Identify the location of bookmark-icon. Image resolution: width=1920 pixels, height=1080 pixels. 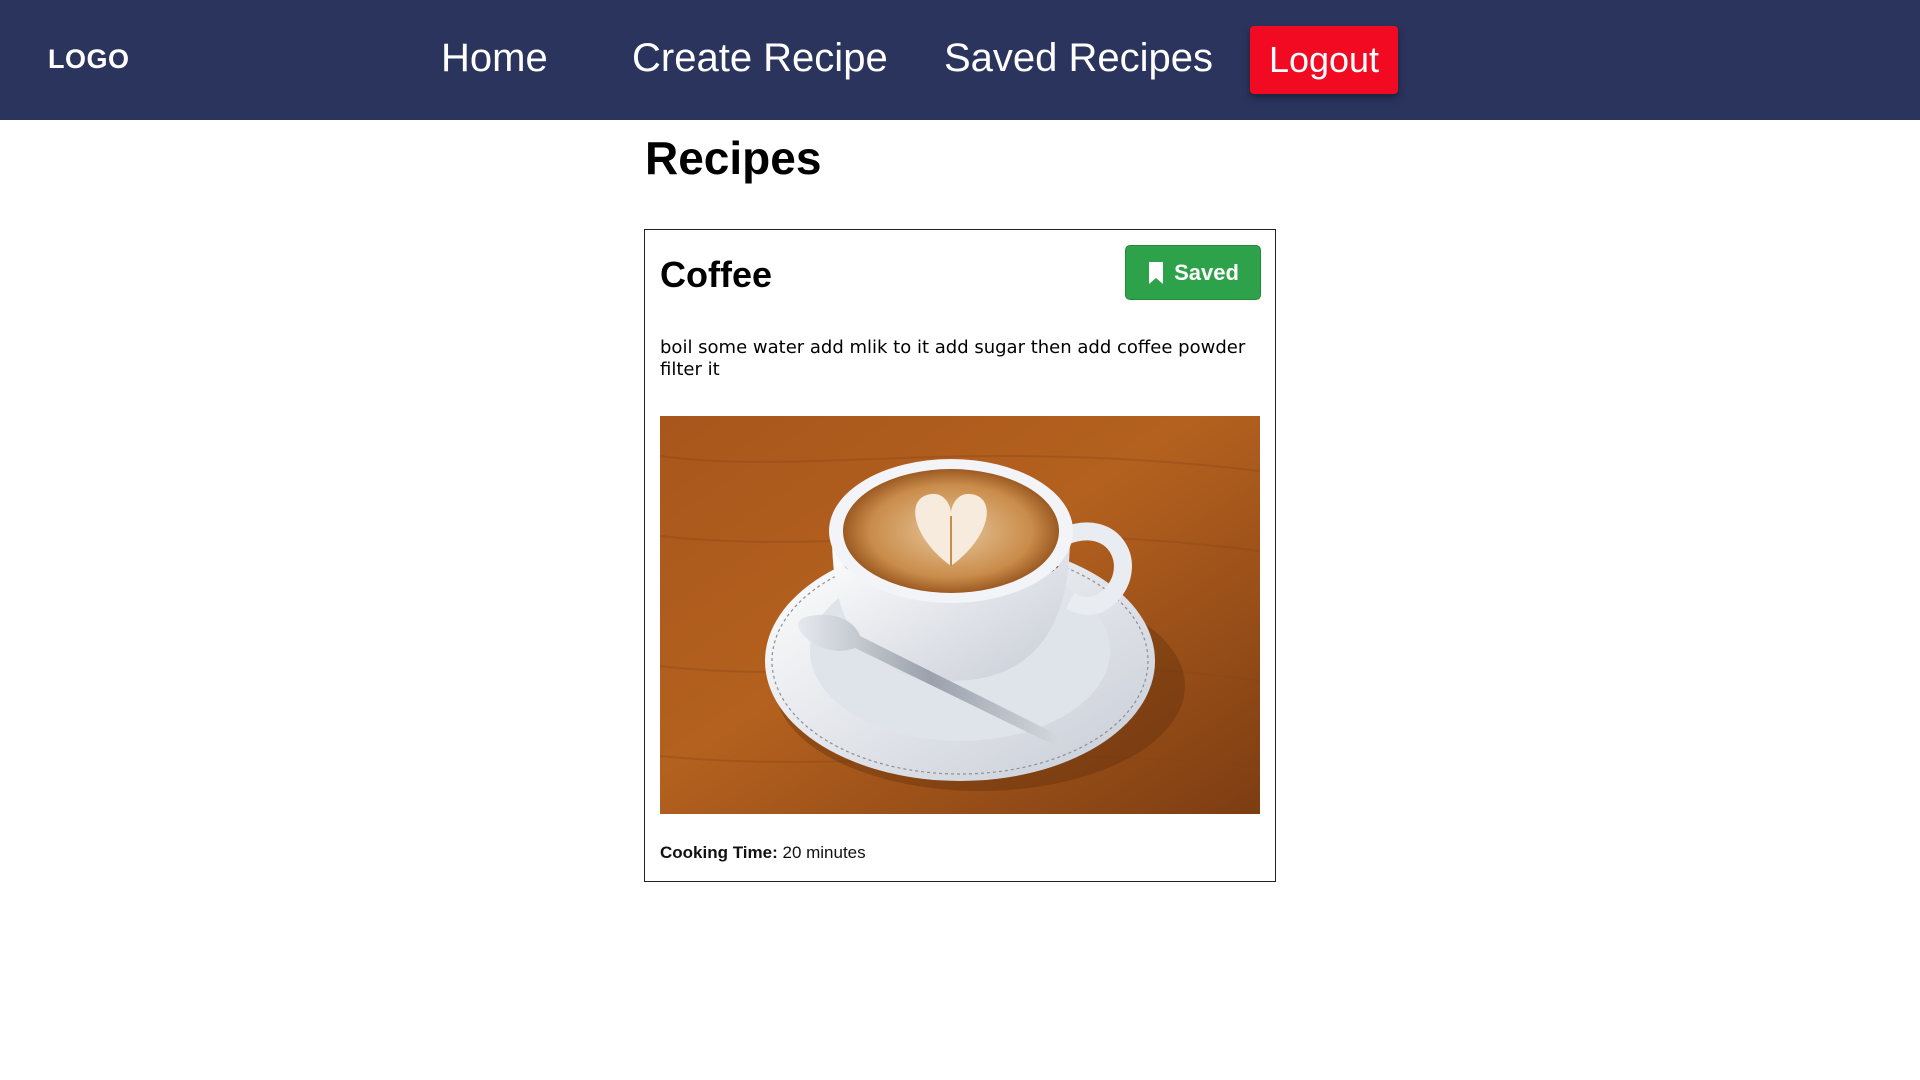
(1156, 273).